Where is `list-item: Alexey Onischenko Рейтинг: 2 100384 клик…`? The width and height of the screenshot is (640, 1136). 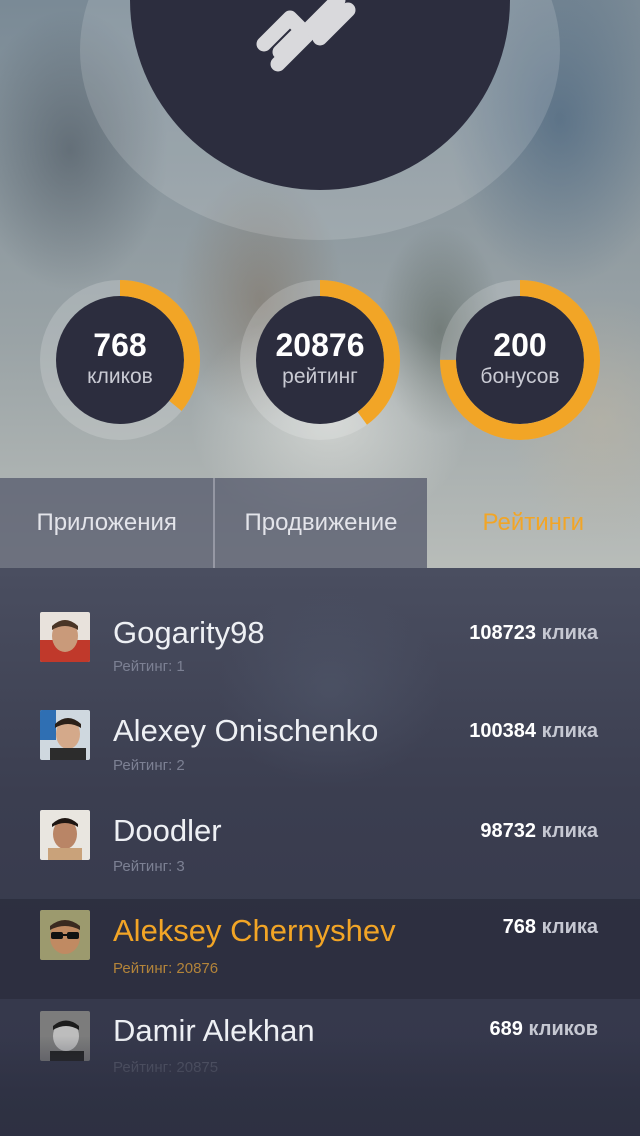 list-item: Alexey Onischenko Рейтинг: 2 100384 клик… is located at coordinates (320, 735).